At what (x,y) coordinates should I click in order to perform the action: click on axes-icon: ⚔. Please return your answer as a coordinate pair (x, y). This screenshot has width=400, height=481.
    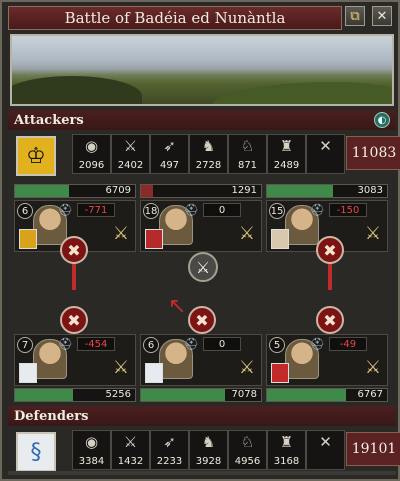
    Looking at the image, I should click on (130, 442).